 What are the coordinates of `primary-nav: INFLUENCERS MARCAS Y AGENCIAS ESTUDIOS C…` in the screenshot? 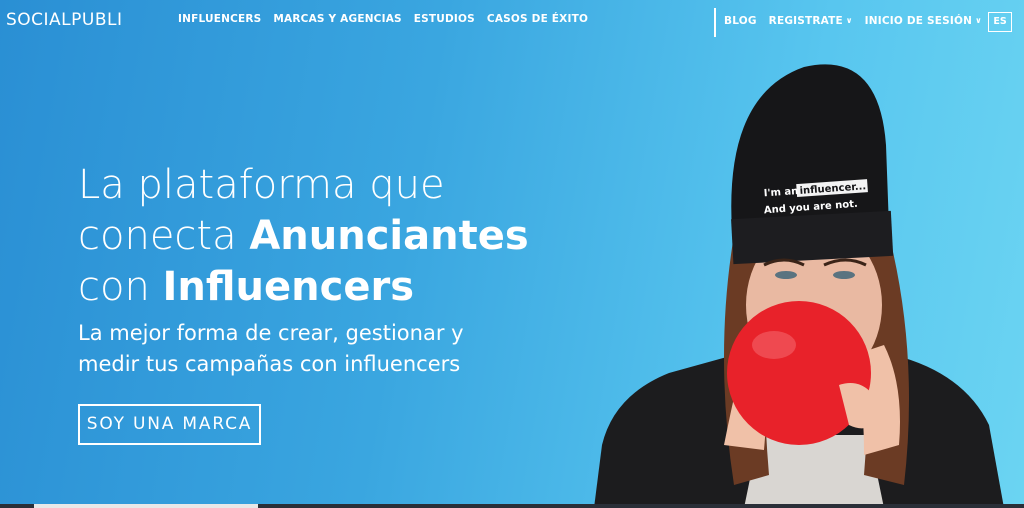 It's located at (383, 19).